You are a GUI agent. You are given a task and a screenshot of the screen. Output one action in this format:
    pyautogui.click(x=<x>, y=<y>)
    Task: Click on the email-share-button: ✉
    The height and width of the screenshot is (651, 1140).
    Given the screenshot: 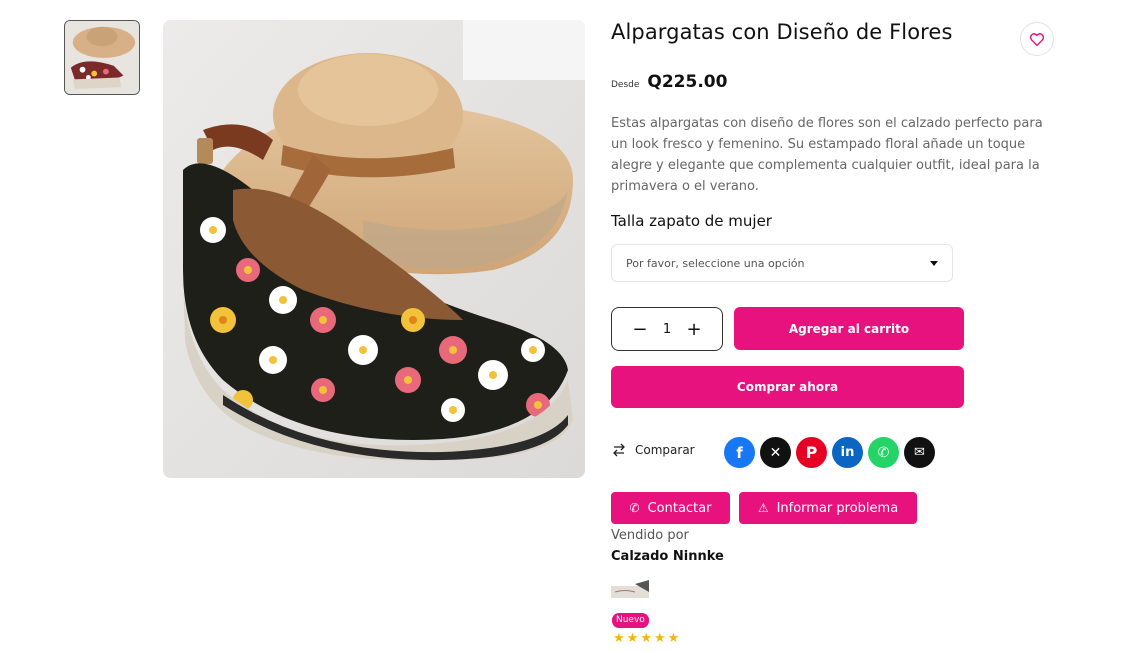 What is the action you would take?
    pyautogui.click(x=919, y=452)
    